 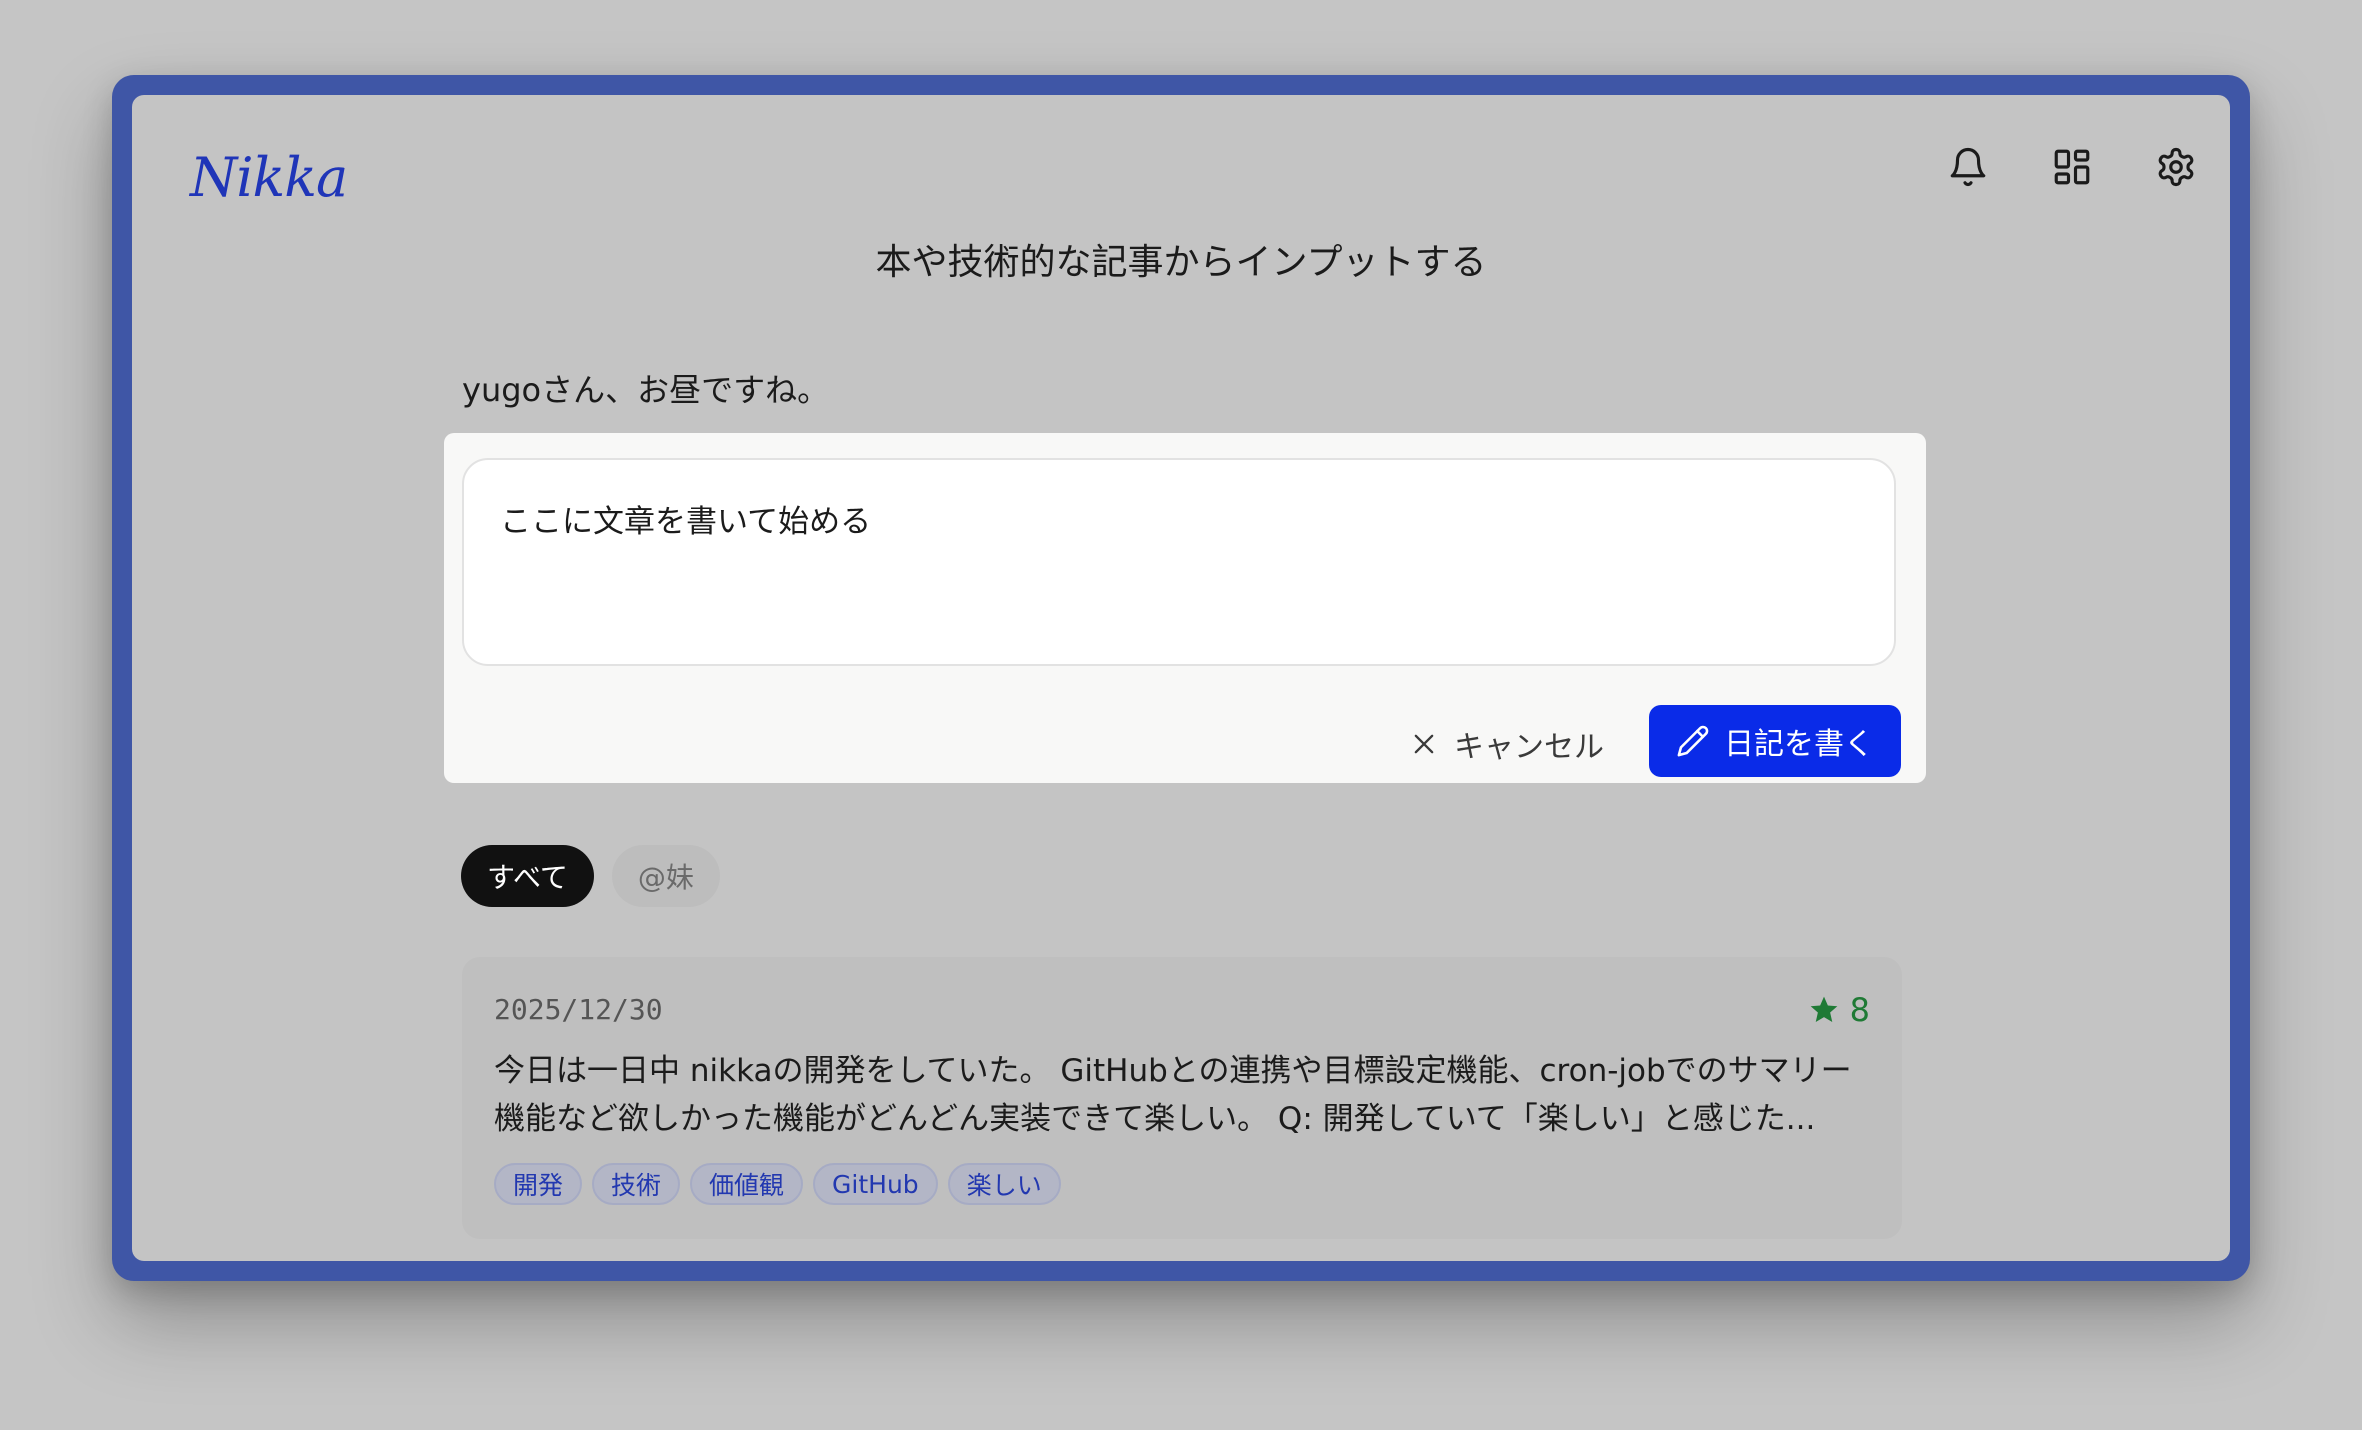 I want to click on diary-input, so click(x=1179, y=562).